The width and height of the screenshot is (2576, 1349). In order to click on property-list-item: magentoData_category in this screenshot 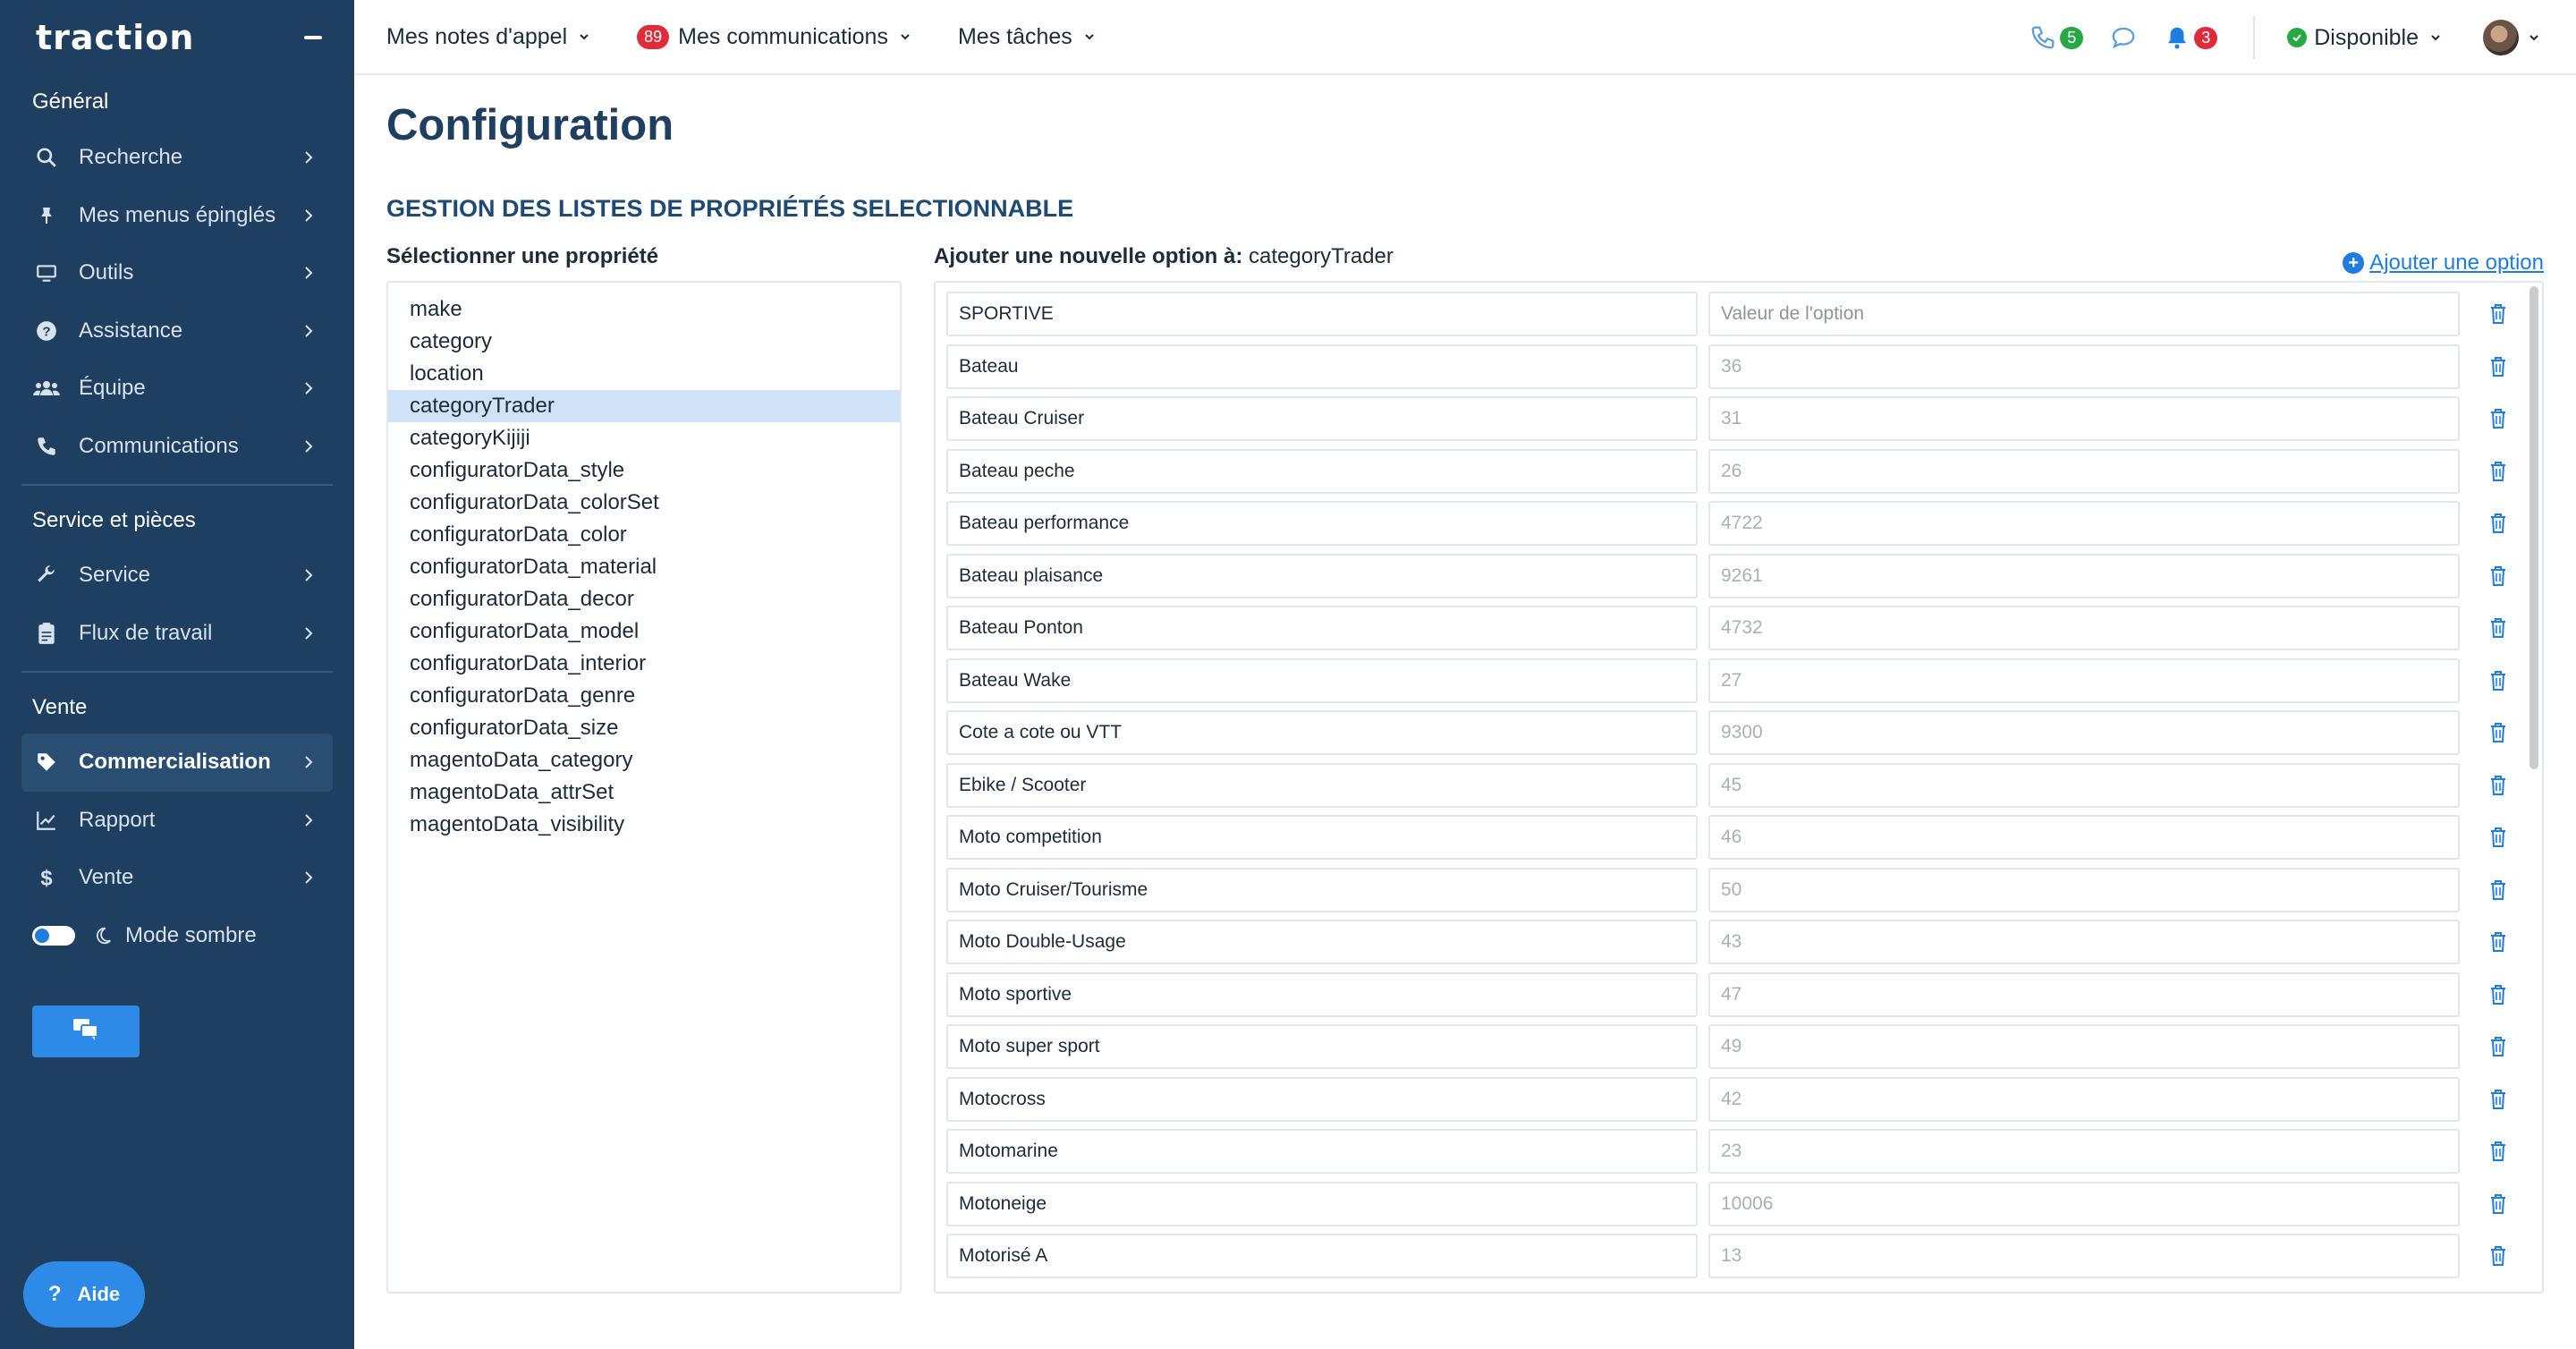, I will do `click(644, 760)`.